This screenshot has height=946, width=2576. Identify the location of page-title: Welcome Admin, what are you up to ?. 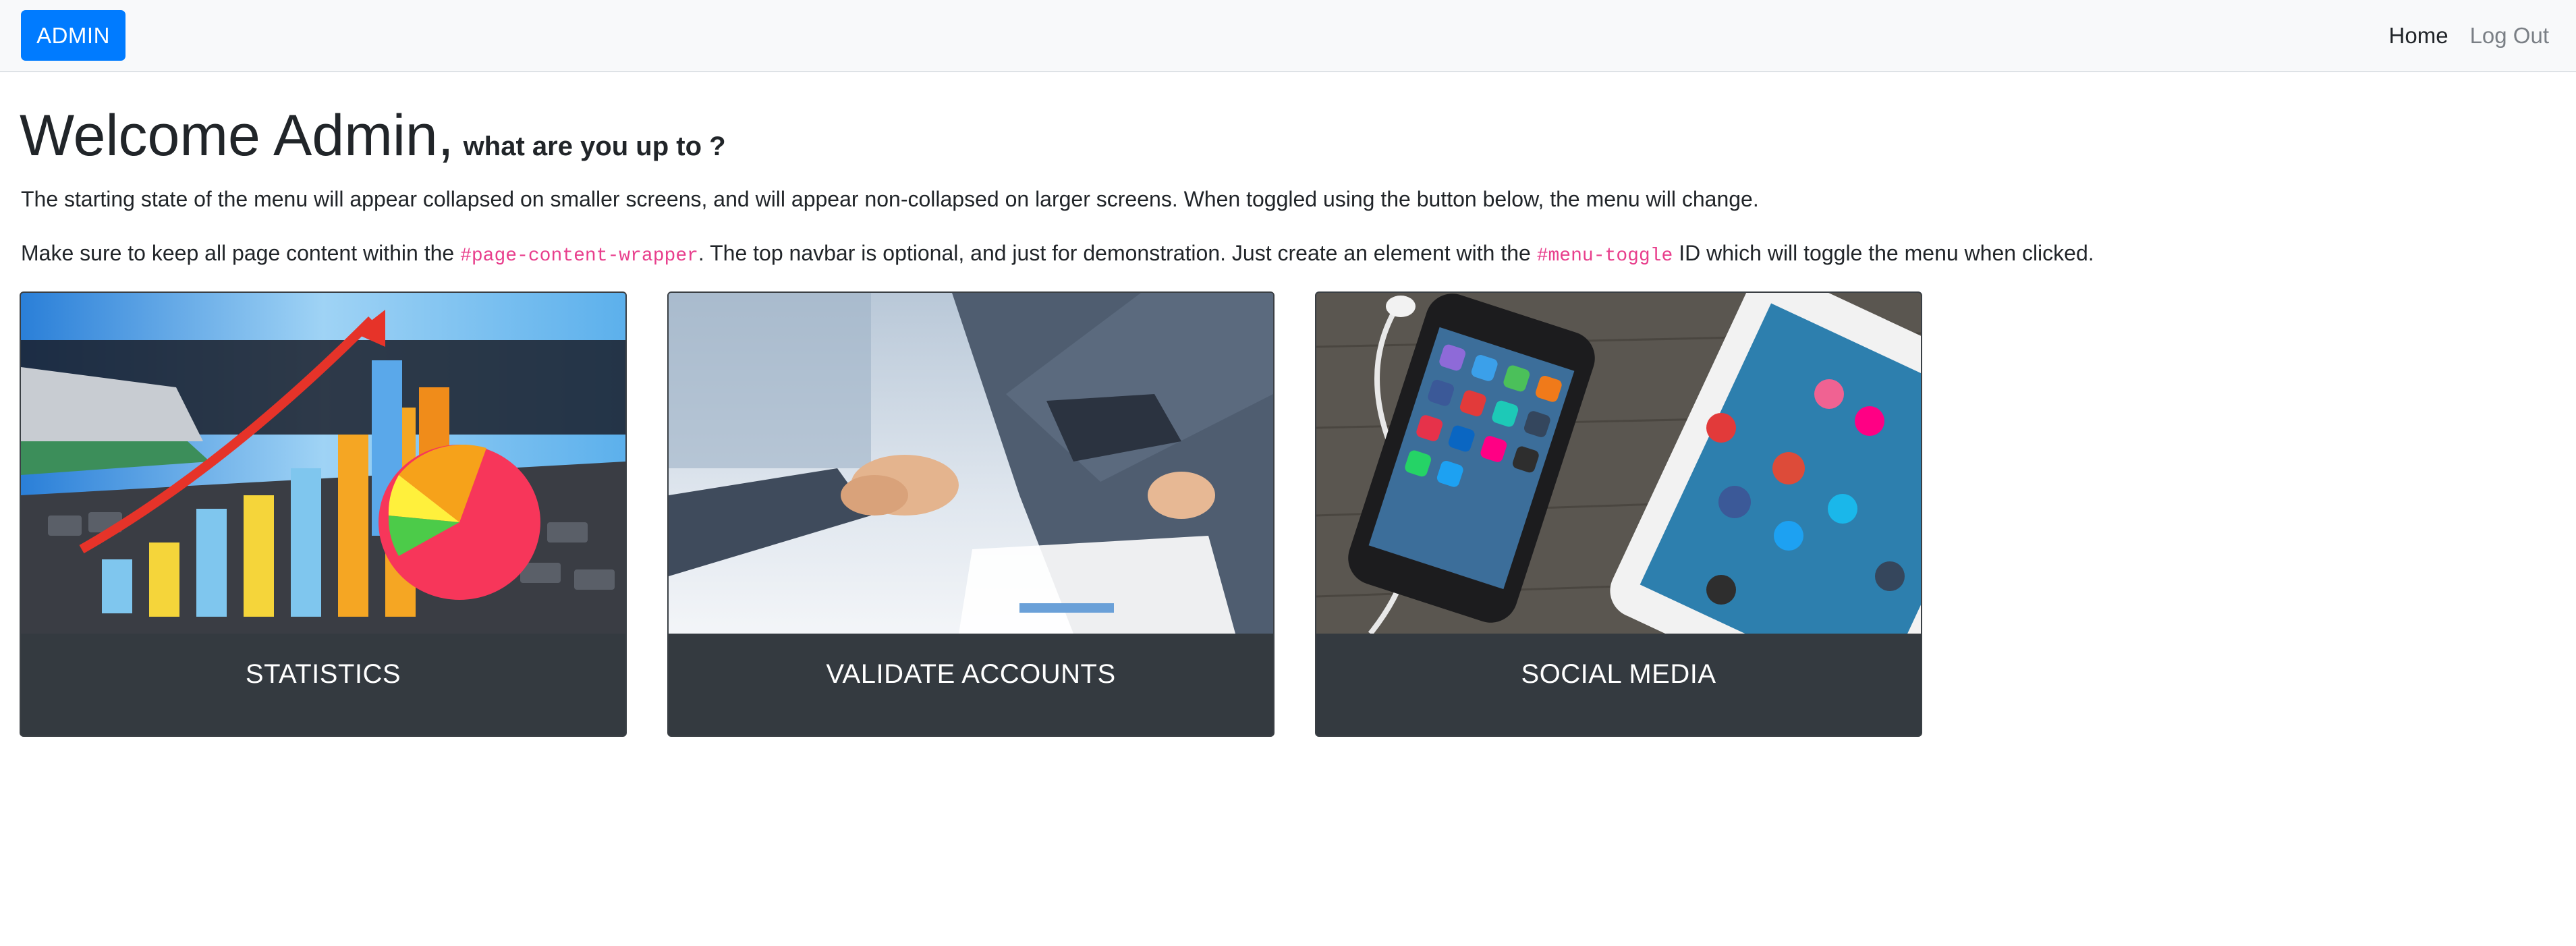
(373, 136).